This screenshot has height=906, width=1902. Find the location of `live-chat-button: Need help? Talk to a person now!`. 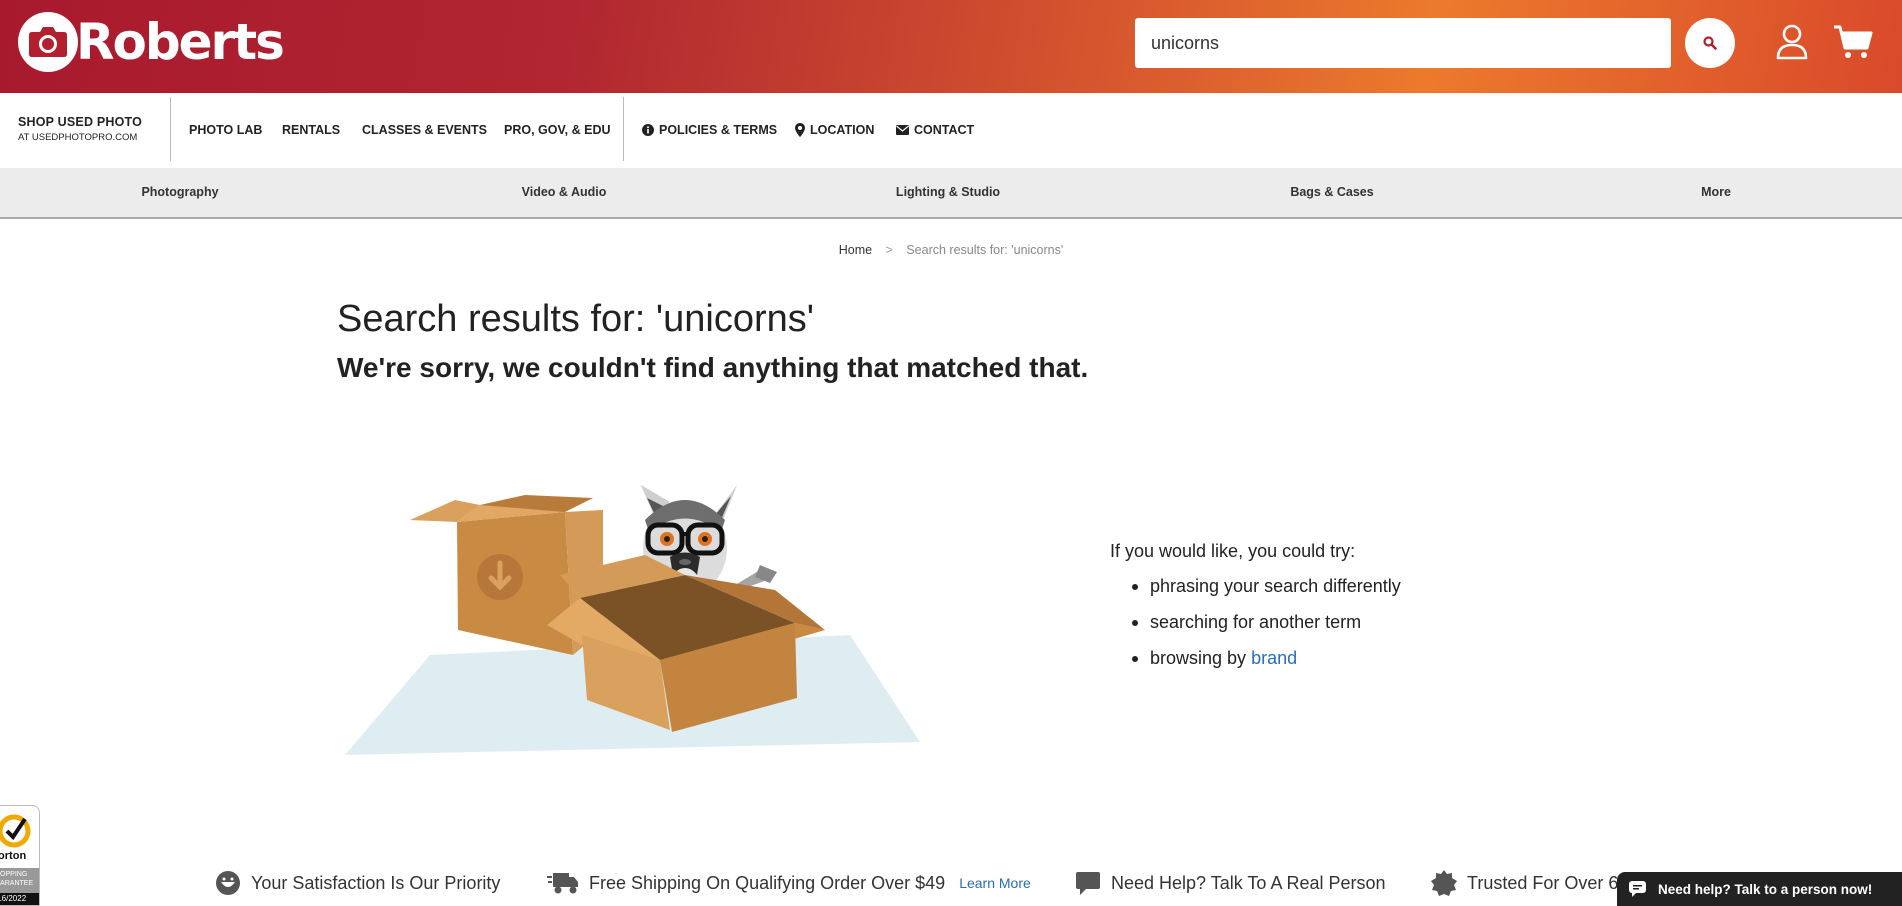

live-chat-button: Need help? Talk to a person now! is located at coordinates (1759, 889).